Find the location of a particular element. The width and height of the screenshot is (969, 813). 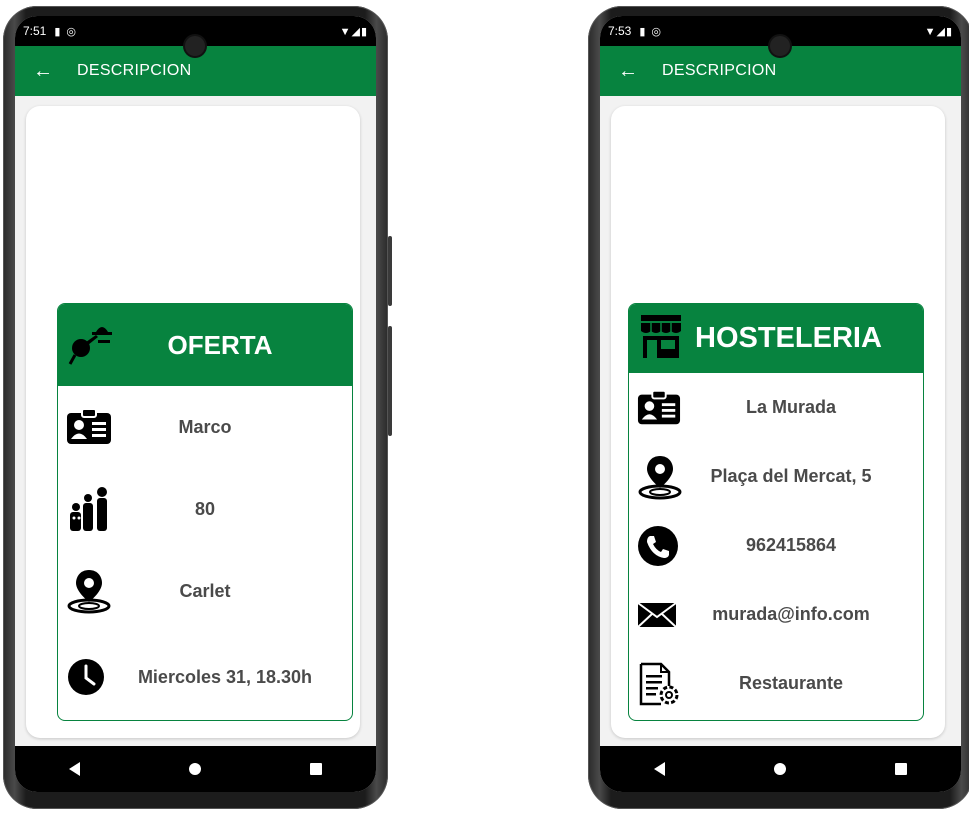

info-row: 80 is located at coordinates (205, 509).